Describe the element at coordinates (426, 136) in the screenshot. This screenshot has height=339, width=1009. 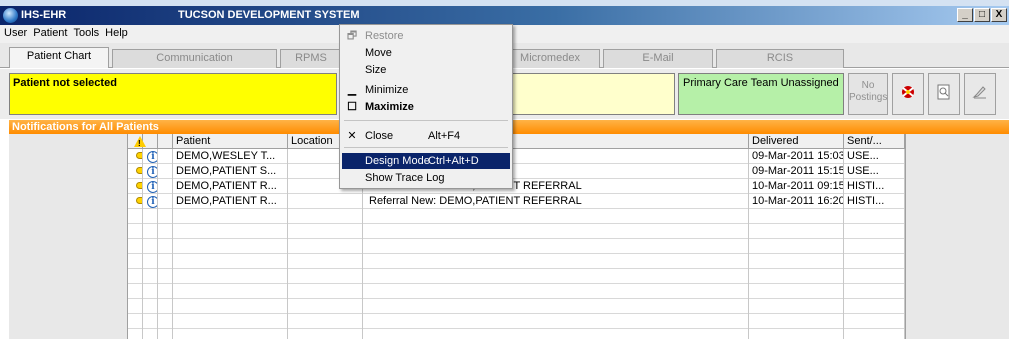
I see `menu-item-close: ✕ Close Alt+F4` at that location.